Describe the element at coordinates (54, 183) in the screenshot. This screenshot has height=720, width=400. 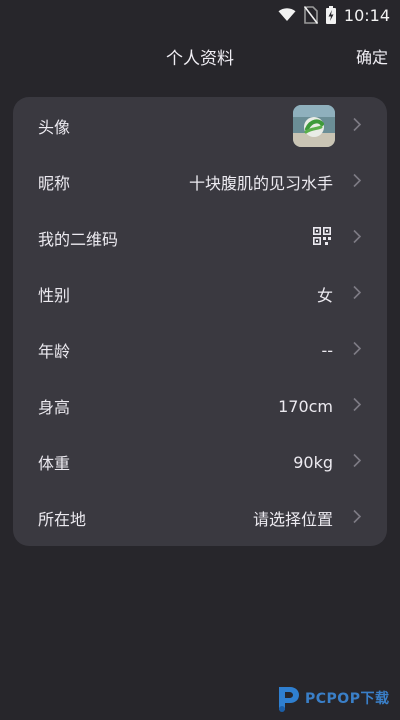
I see `nickname-label: 昵称` at that location.